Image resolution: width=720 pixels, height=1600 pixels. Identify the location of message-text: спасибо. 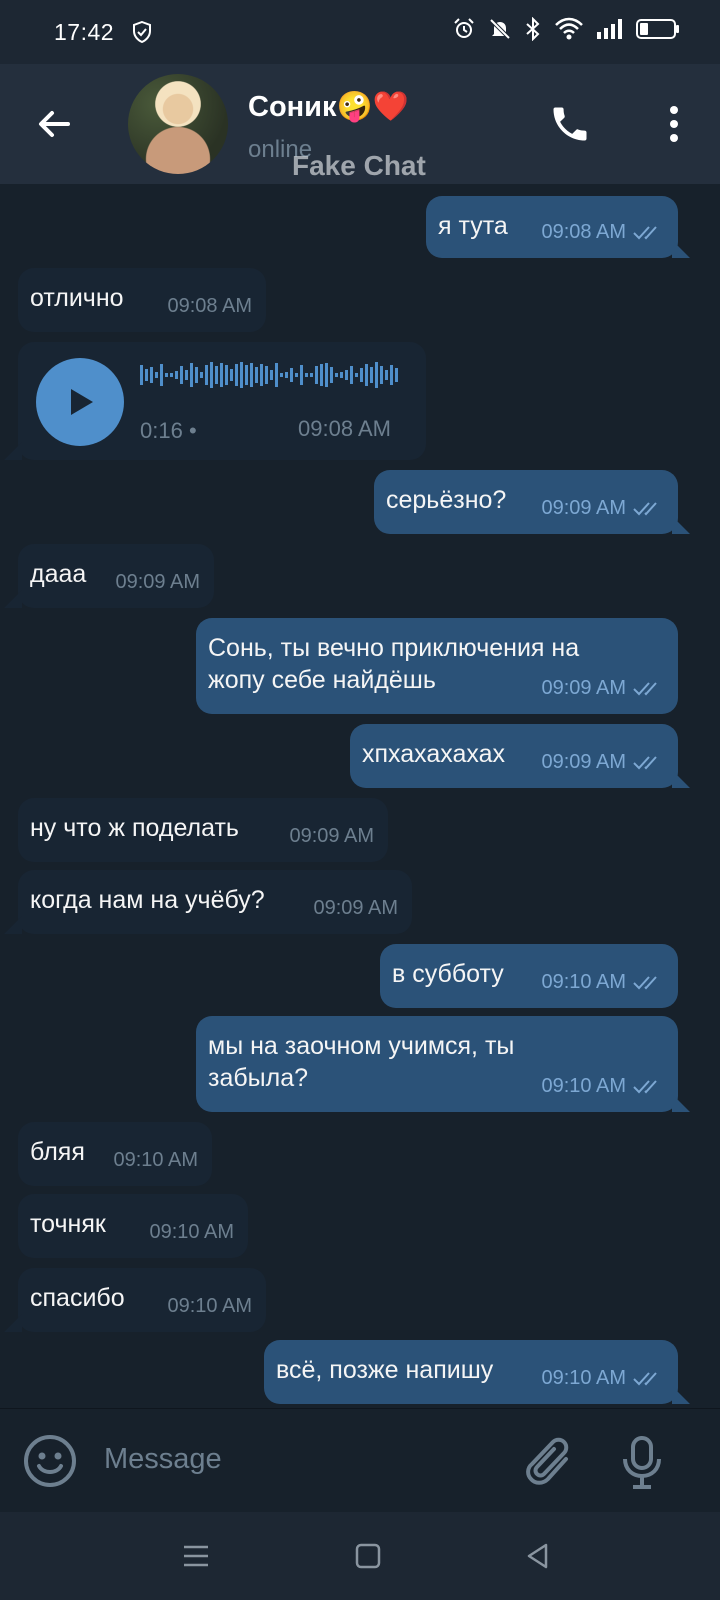
(77, 1298).